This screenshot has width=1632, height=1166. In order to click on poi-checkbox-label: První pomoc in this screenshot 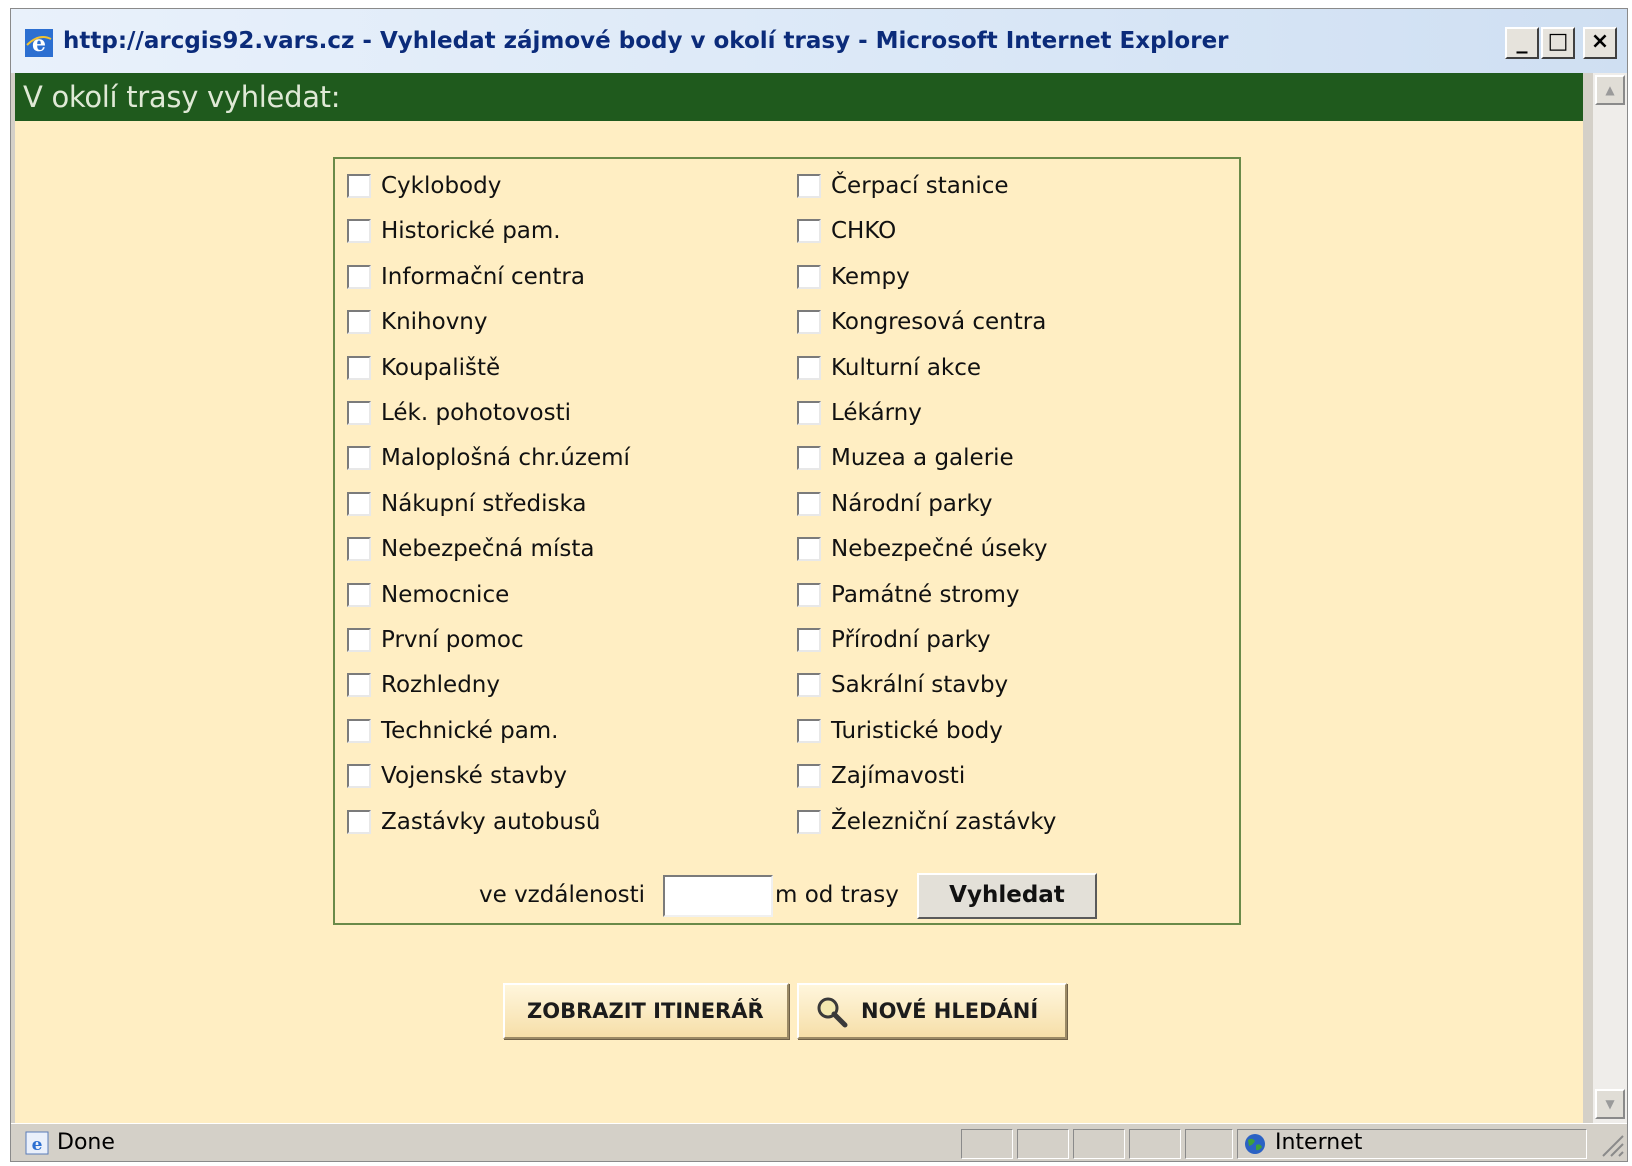, I will do `click(452, 640)`.